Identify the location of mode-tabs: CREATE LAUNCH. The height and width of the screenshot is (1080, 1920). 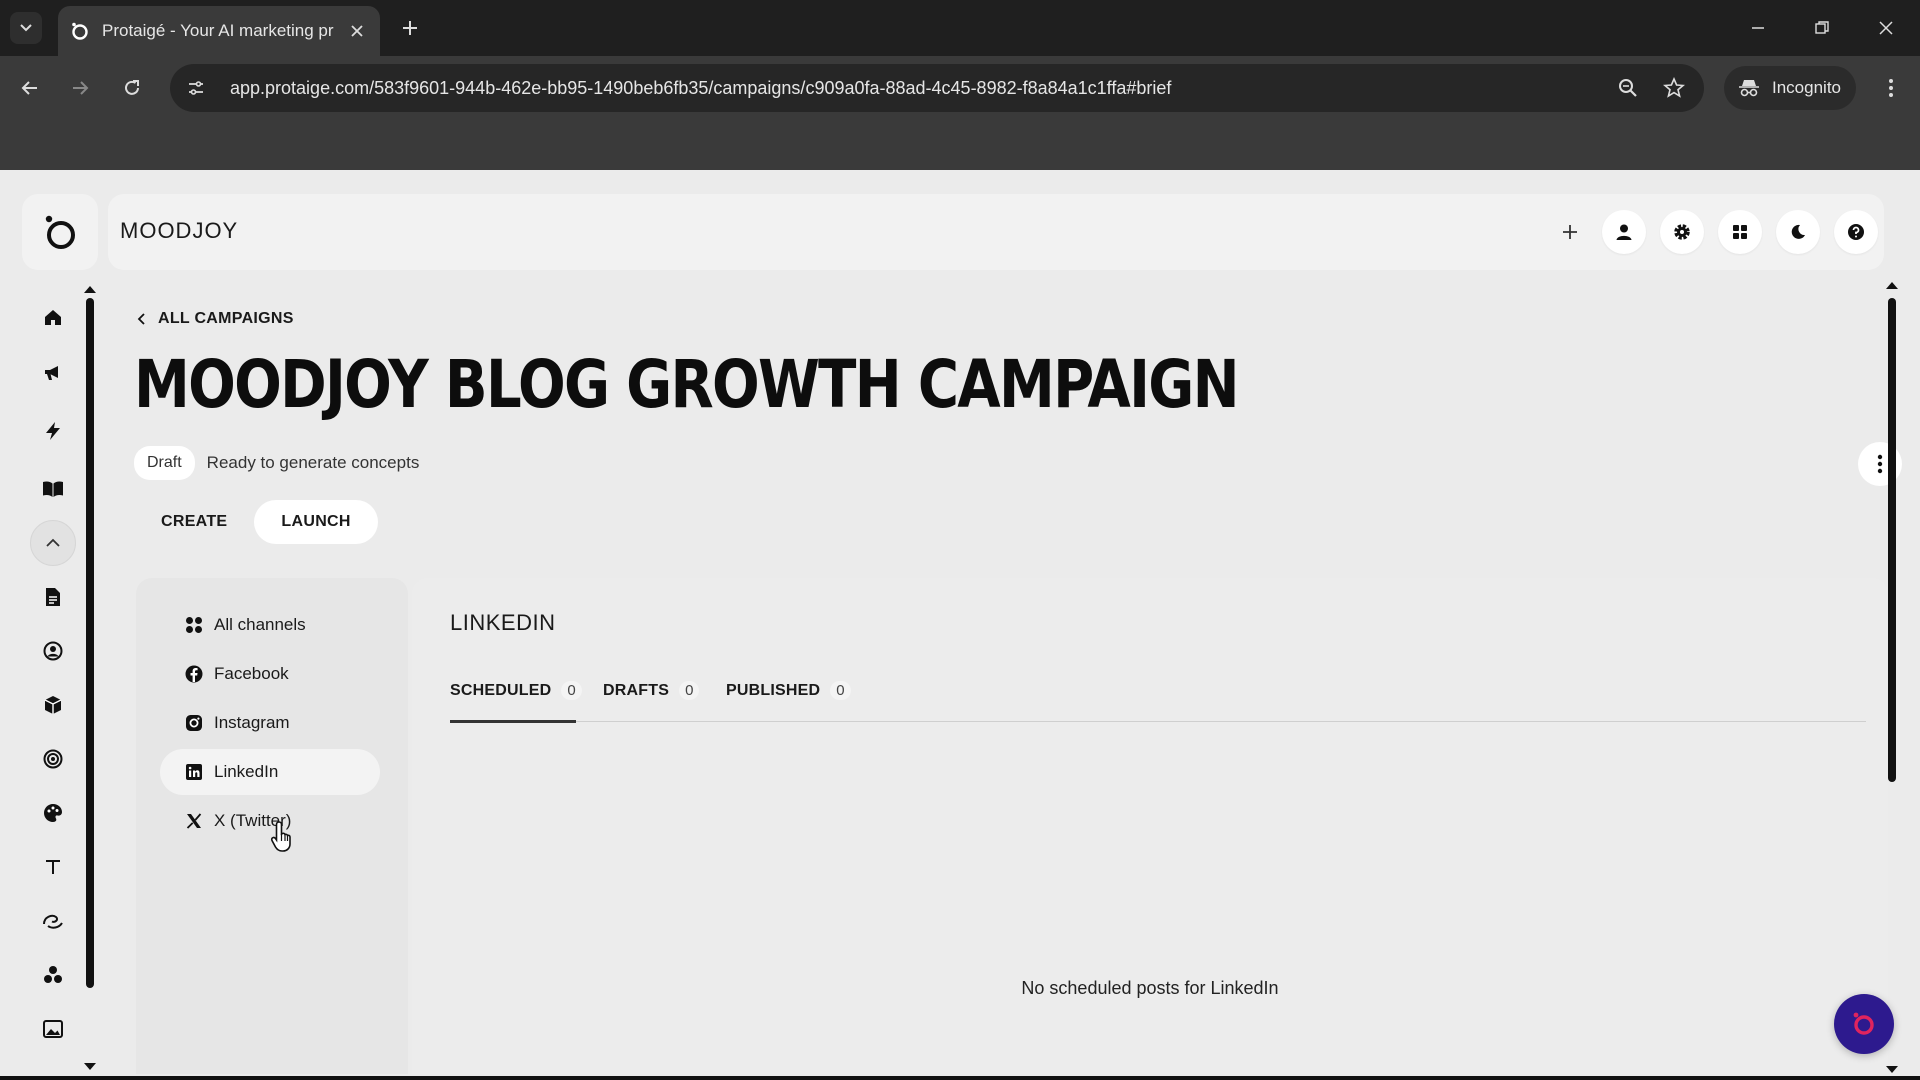
(256, 522).